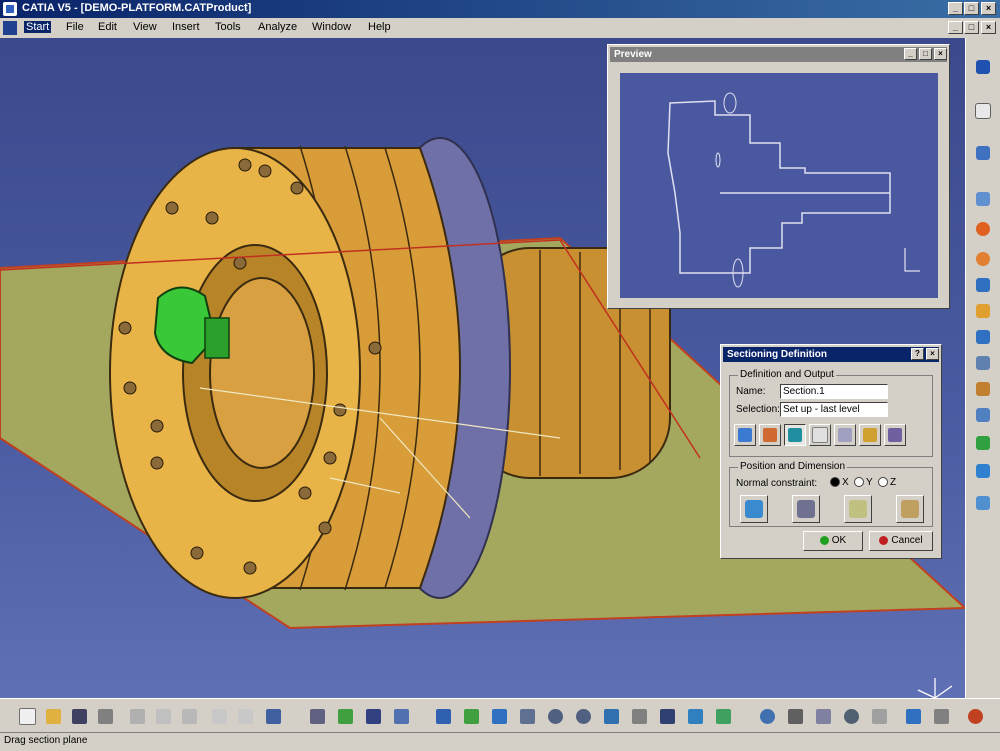  What do you see at coordinates (331, 27) in the screenshot?
I see `menu-window: Window` at bounding box center [331, 27].